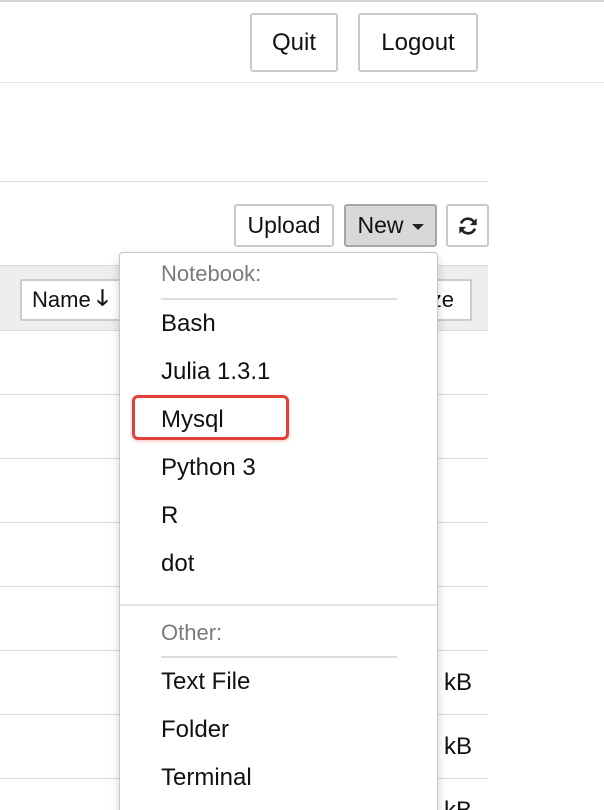 The width and height of the screenshot is (604, 810). What do you see at coordinates (284, 225) in the screenshot?
I see `upload-button: Upload` at bounding box center [284, 225].